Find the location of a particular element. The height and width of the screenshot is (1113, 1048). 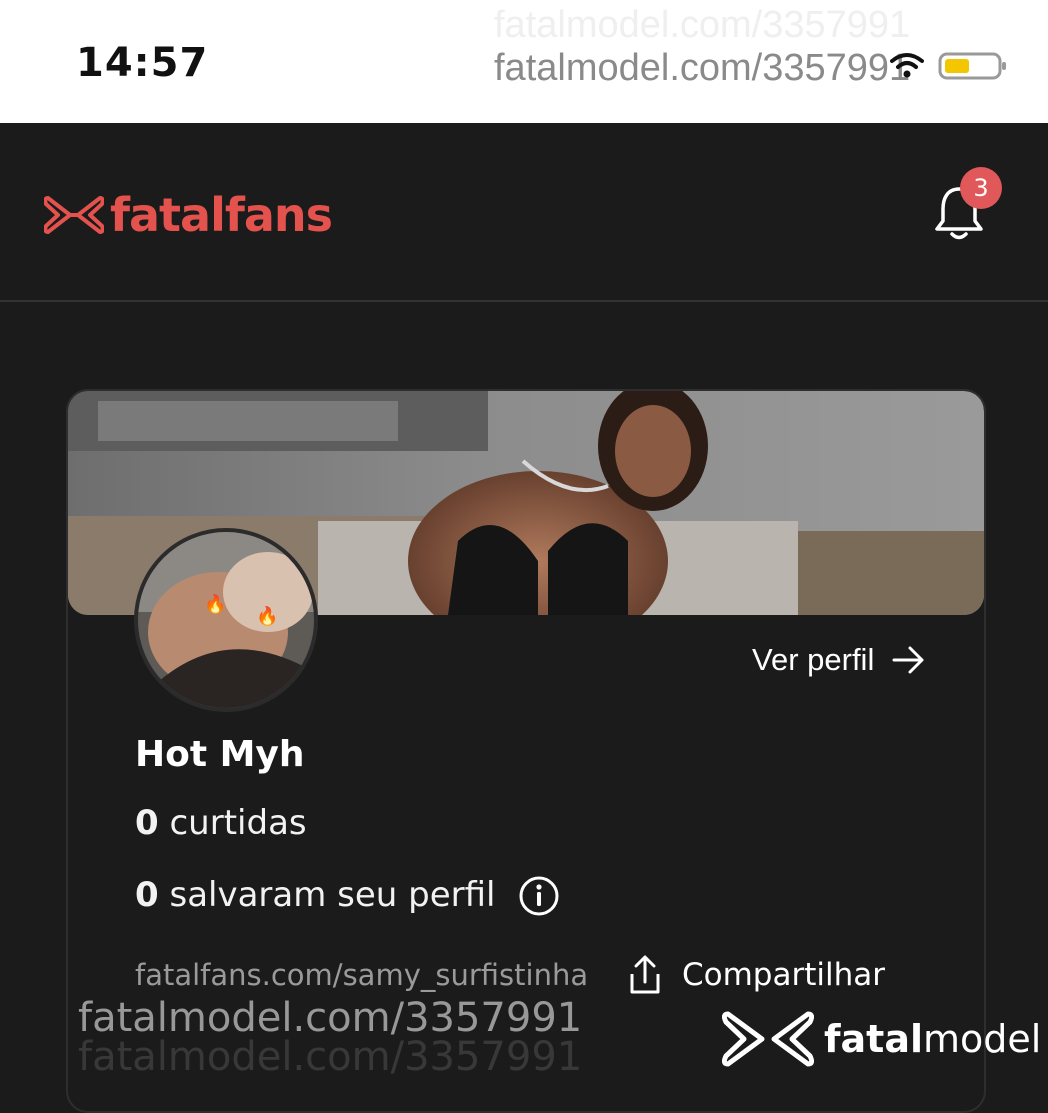

watermark-url-secondary: fatalmodel.com/3357991 is located at coordinates (330, 1057).